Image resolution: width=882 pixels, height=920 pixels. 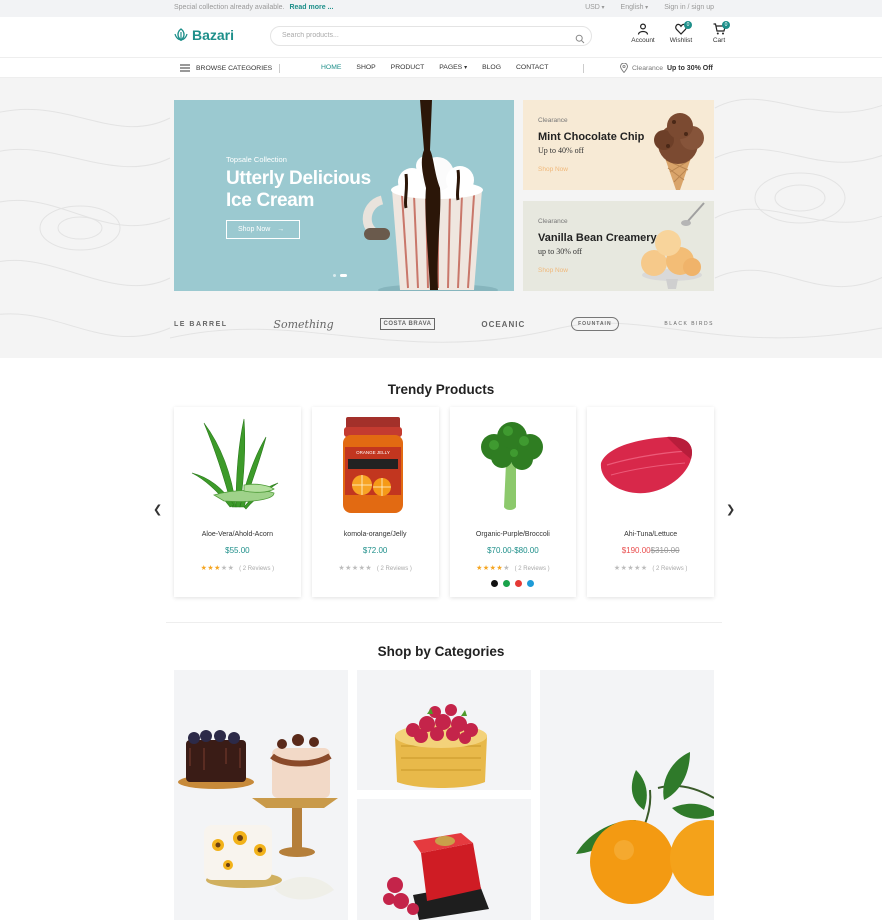 I want to click on hero-button-label: Shop Now, so click(x=254, y=229).